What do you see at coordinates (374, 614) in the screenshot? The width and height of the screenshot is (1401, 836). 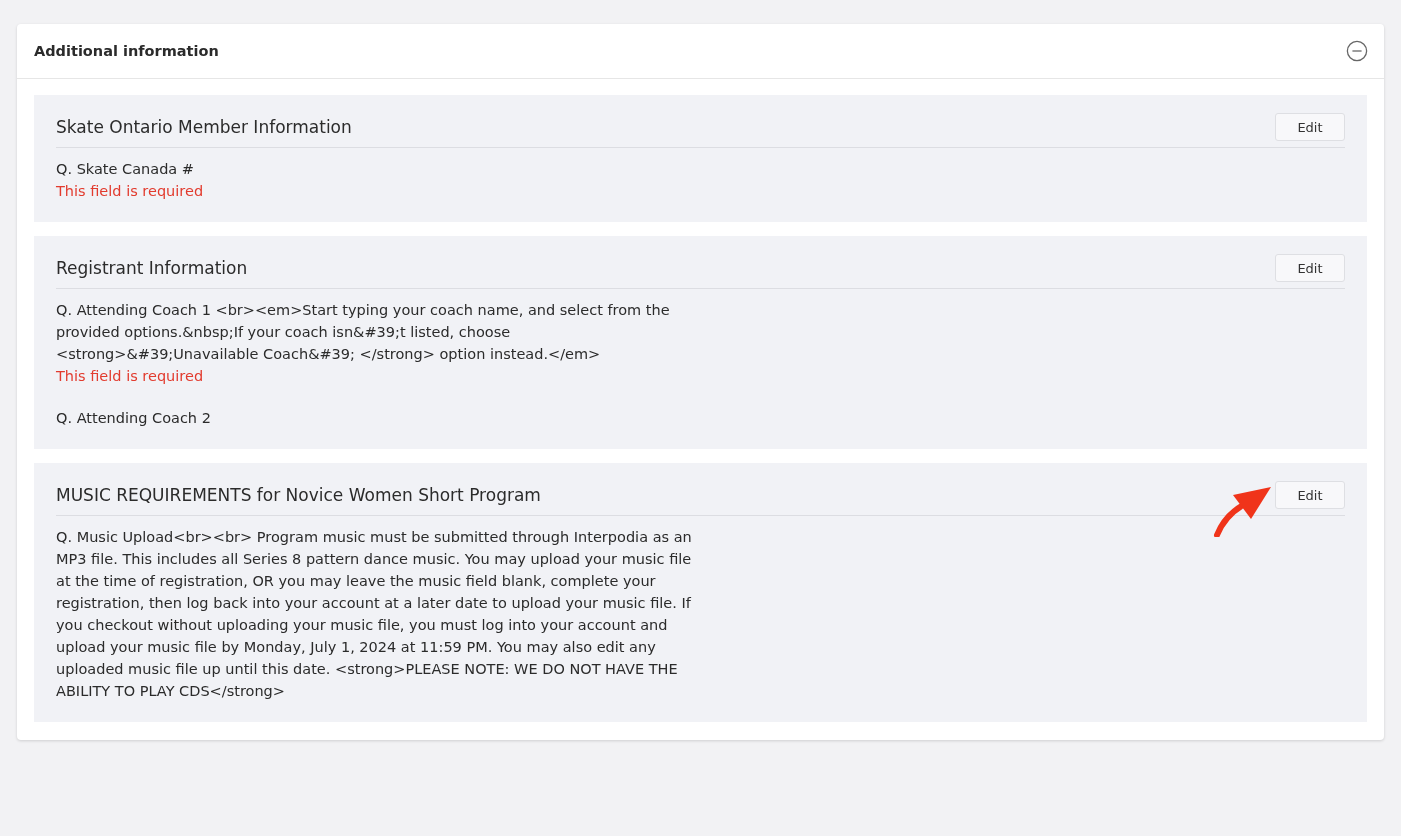 I see `question-text: Q. Music Upload<br><br> Program music must be submitted through Interpodia as an MP3 file. This includes all Series 8 pattern dance music. You may upload your music file at the time of registration, OR you may leave the music field blank, complete your registration, then log back into your account at a later date to upload your music file. If you checkout without uploading your music file, you must log into your account and upload your music file by Monday, July 1, 2024 at 11:59 PM. You may also edit any uploaded music file up until this date. <strong>PLEASE NOTE: WE DO NOT HAVE THE ABILITY TO PLAY CDS</strong>` at bounding box center [374, 614].